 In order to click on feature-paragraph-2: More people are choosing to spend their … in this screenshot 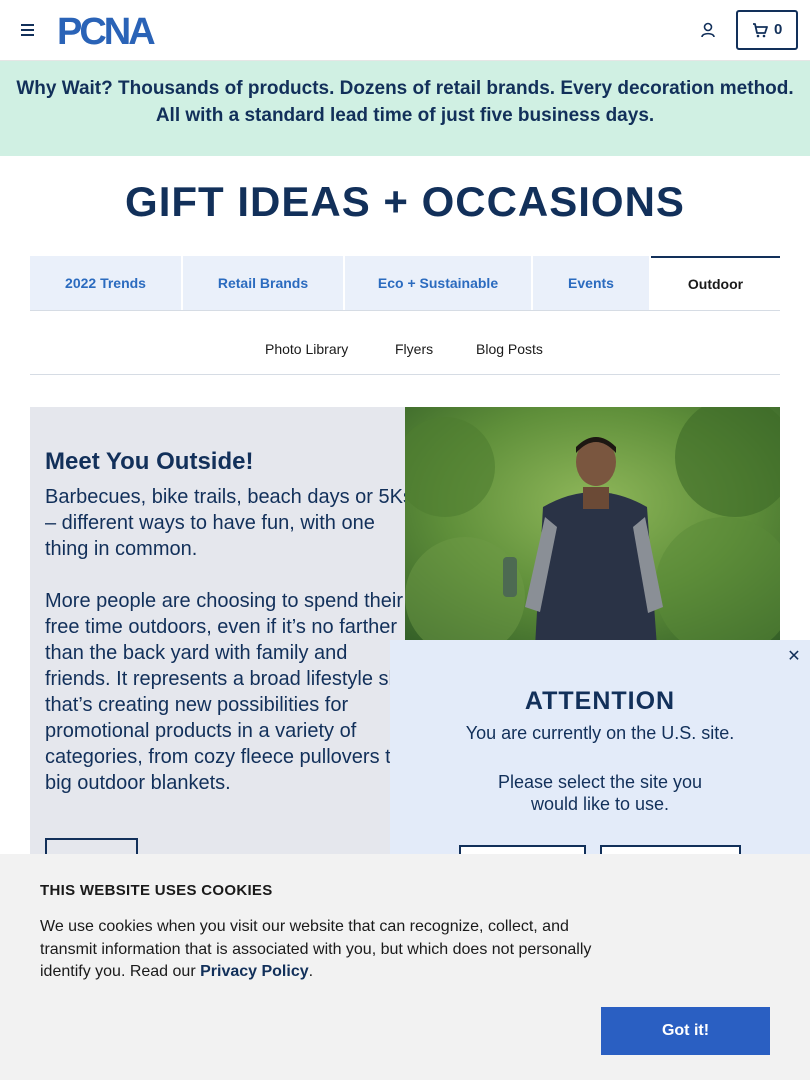, I will do `click(230, 692)`.